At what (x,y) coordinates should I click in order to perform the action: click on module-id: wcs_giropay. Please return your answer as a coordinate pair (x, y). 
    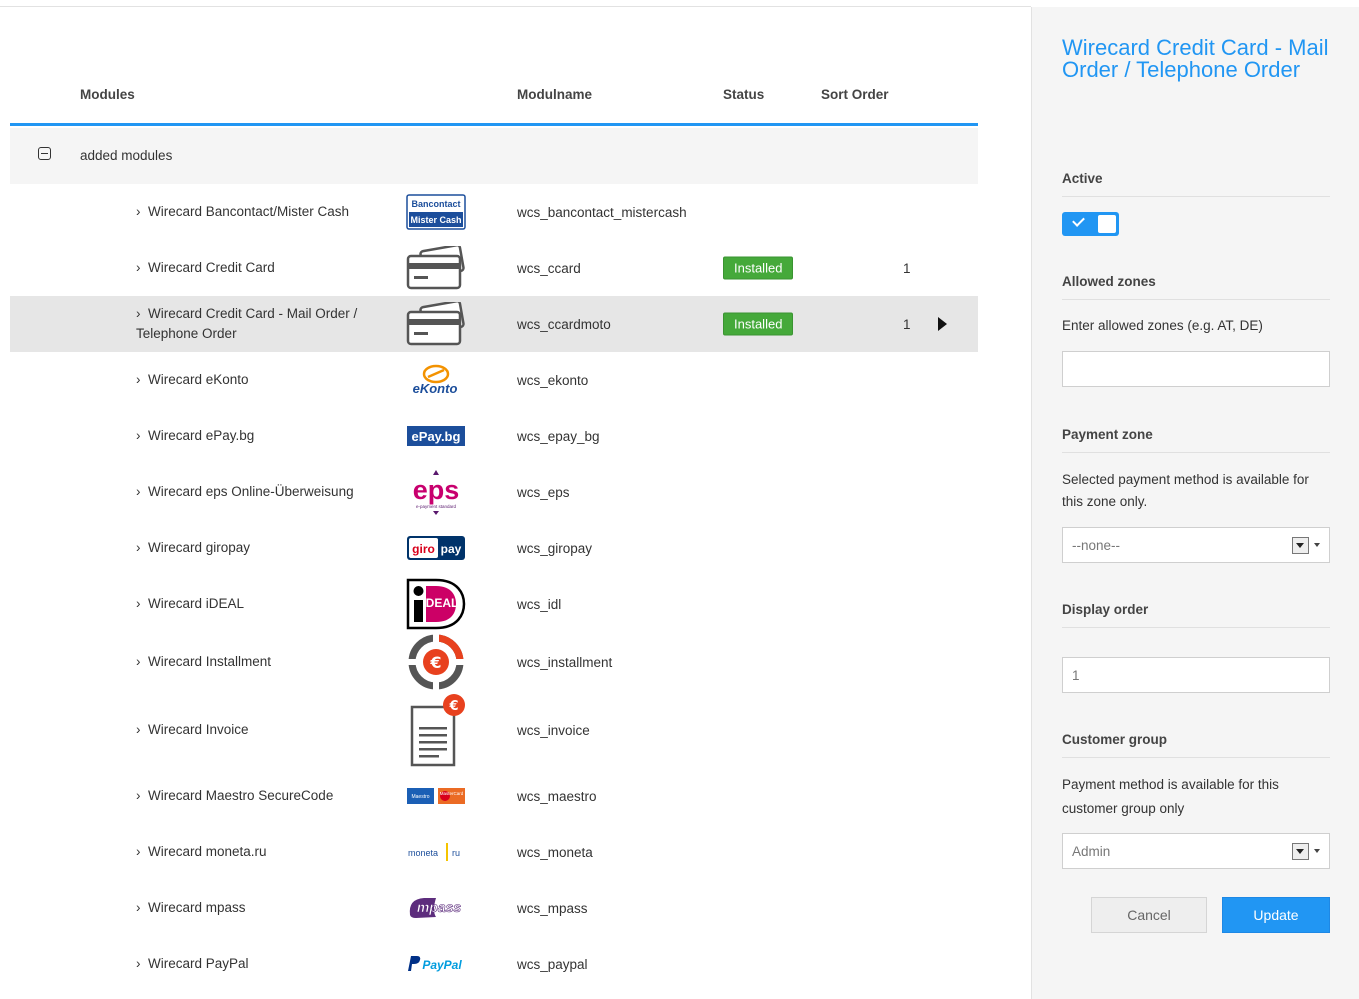
    Looking at the image, I should click on (555, 548).